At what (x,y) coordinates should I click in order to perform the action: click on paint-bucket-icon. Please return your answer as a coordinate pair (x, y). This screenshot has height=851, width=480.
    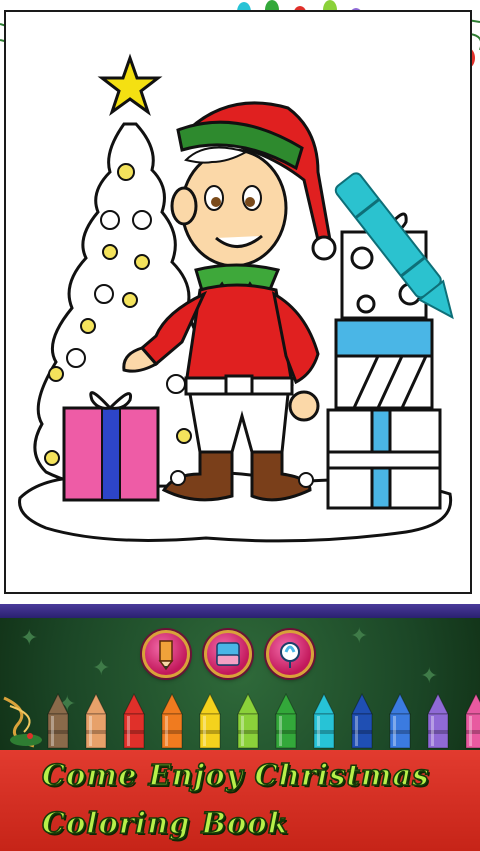
    Looking at the image, I should click on (290, 655).